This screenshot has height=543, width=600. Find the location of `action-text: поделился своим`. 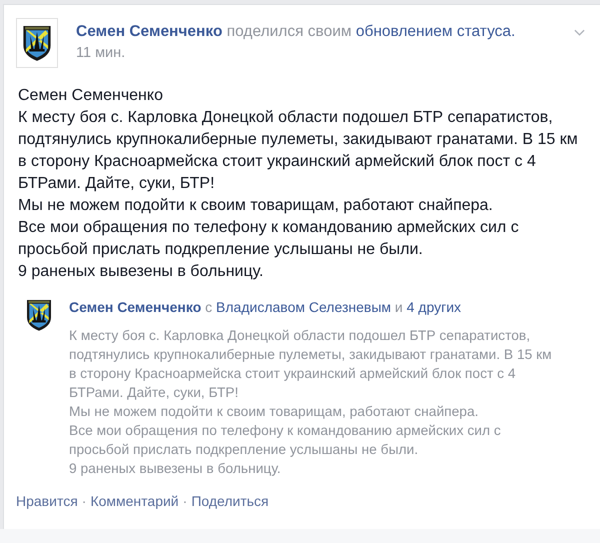

action-text: поделился своим is located at coordinates (289, 31).